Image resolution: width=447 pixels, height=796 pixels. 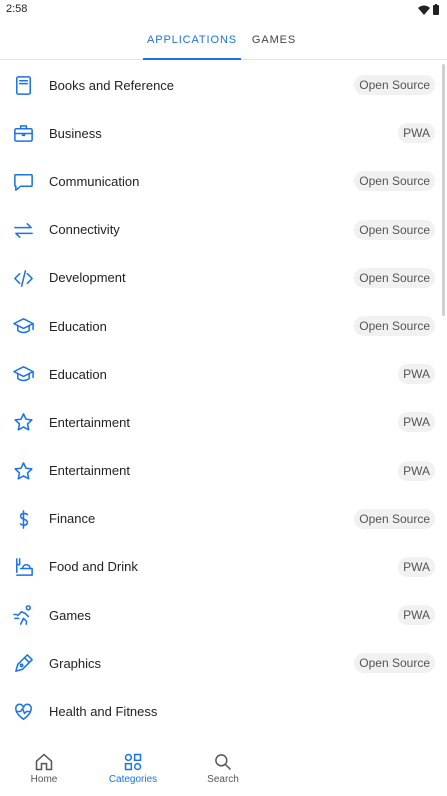 I want to click on briefcase-icon, so click(x=23, y=134).